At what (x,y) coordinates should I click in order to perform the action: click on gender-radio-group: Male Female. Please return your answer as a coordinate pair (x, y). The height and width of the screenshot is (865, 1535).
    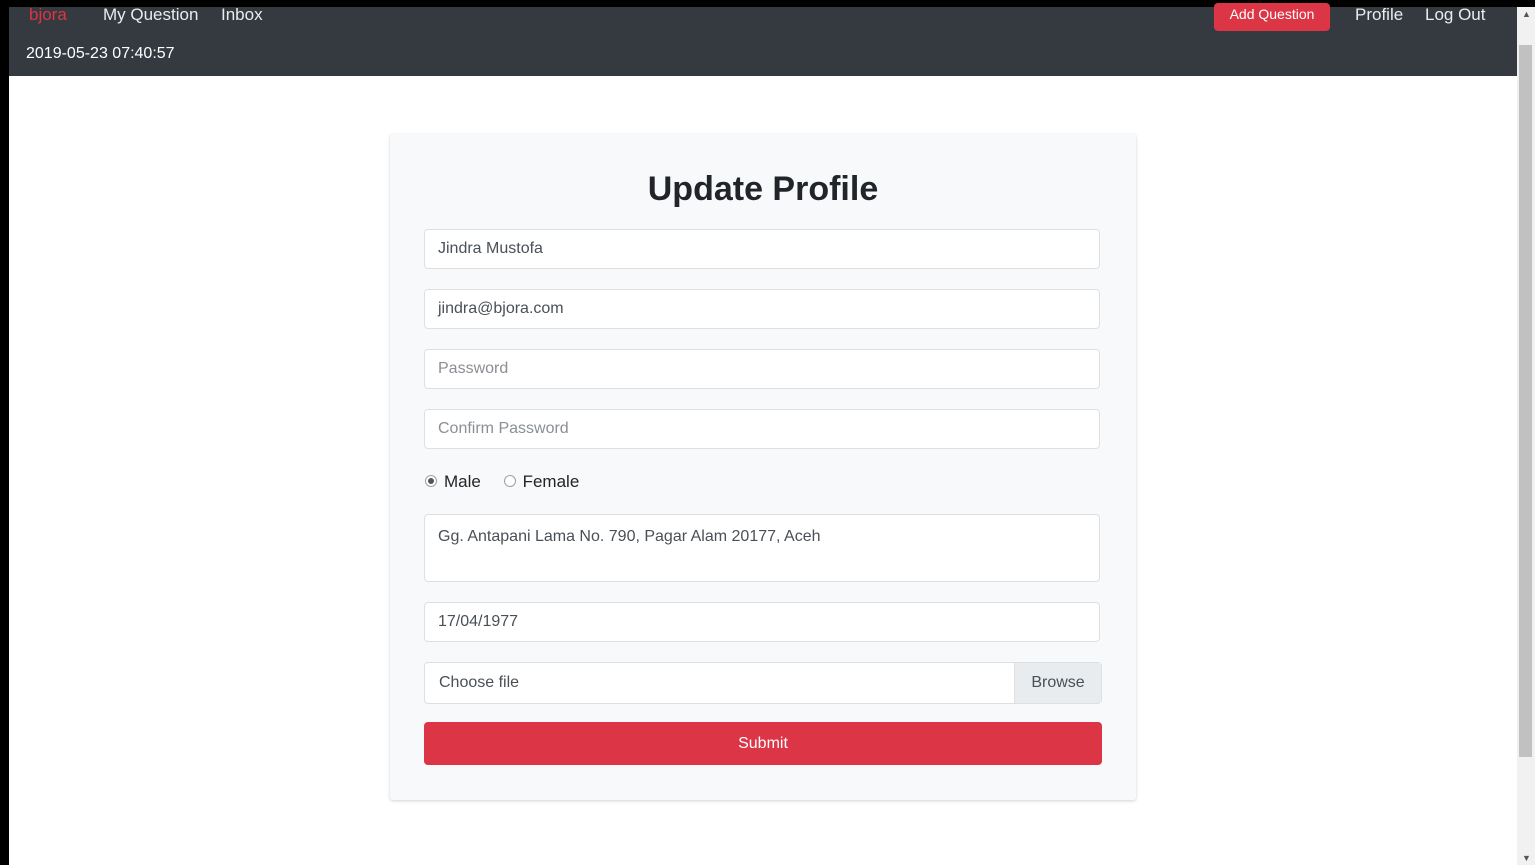
    Looking at the image, I should click on (511, 483).